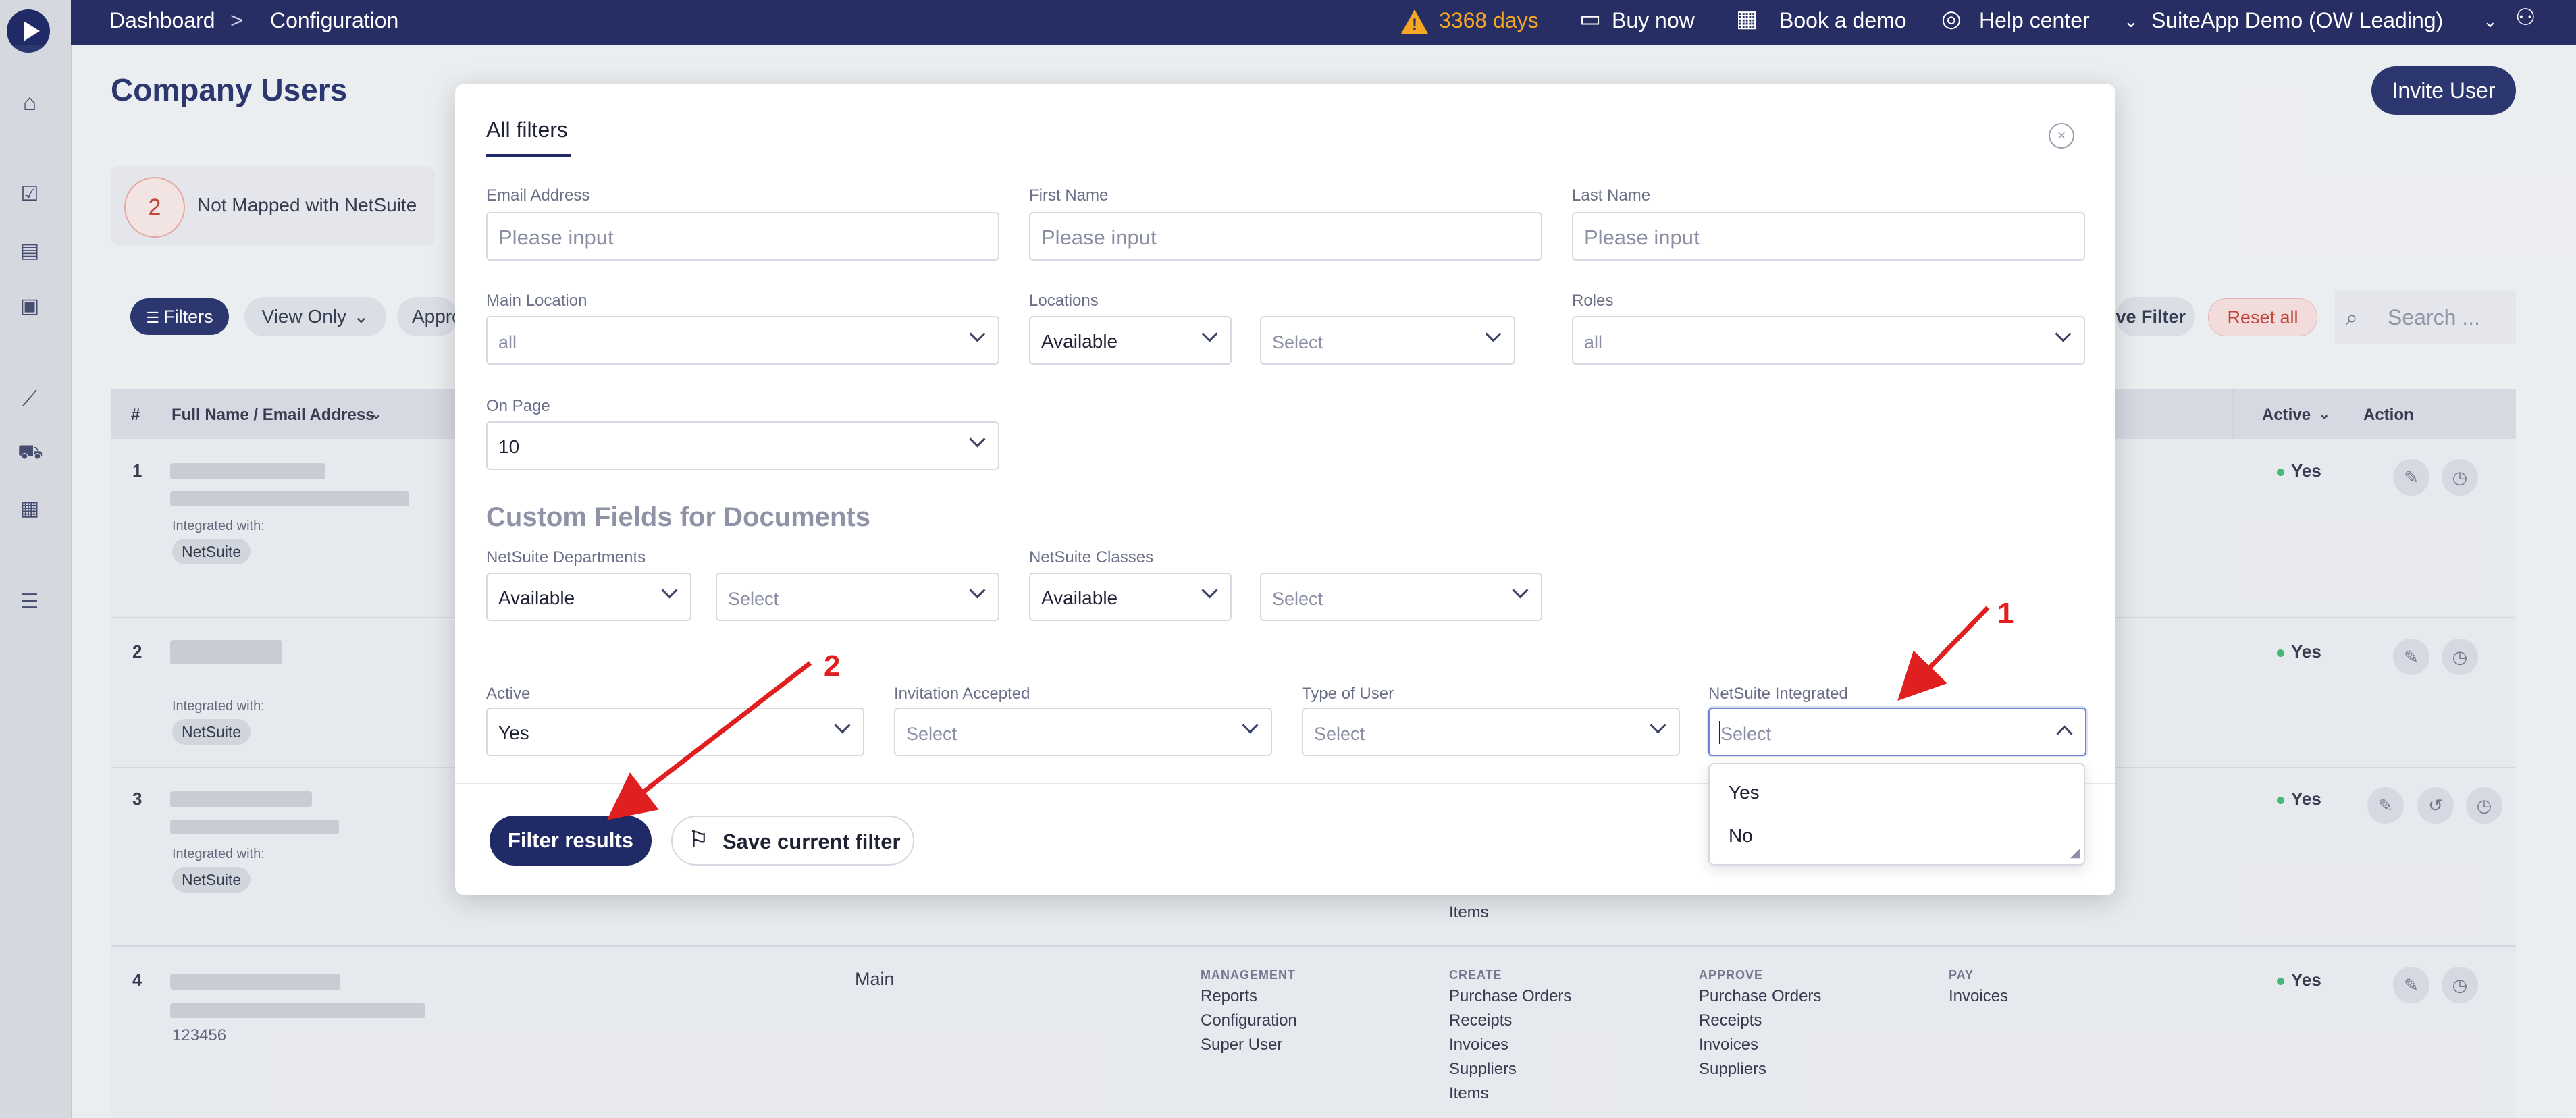  What do you see at coordinates (2005, 613) in the screenshot?
I see `annotation-number-1: 1` at bounding box center [2005, 613].